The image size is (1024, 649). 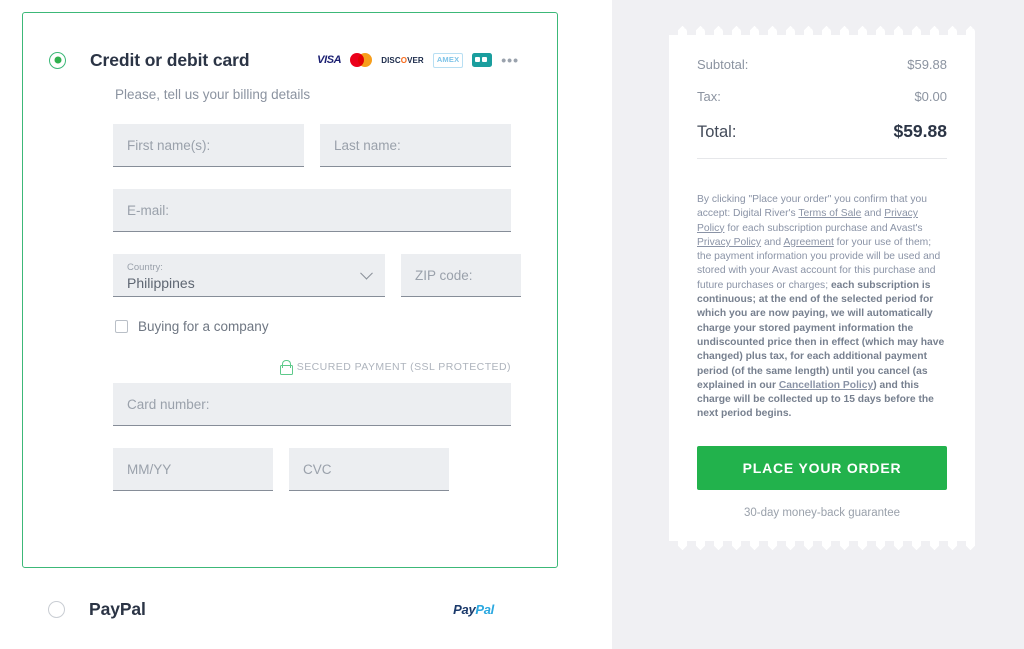 I want to click on tax-label: Tax:, so click(x=709, y=96).